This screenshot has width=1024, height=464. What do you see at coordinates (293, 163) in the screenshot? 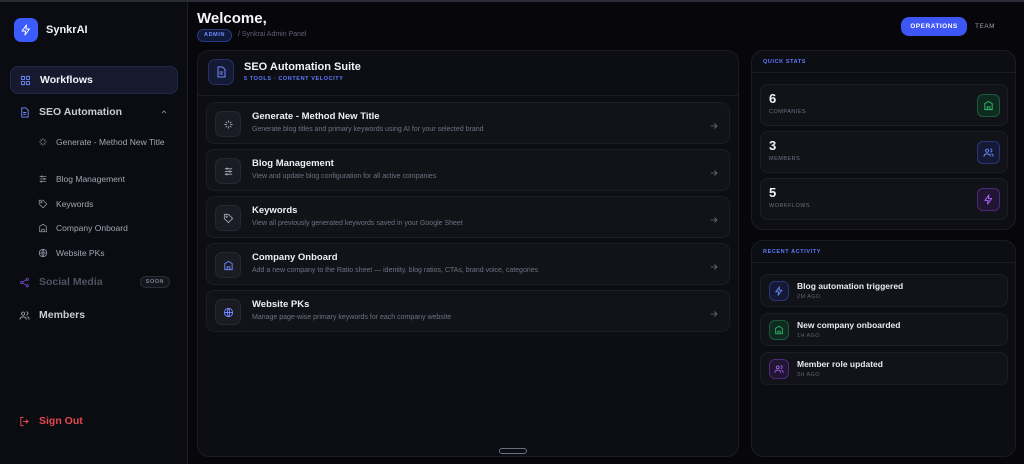
I see `tool-name: Blog Management` at bounding box center [293, 163].